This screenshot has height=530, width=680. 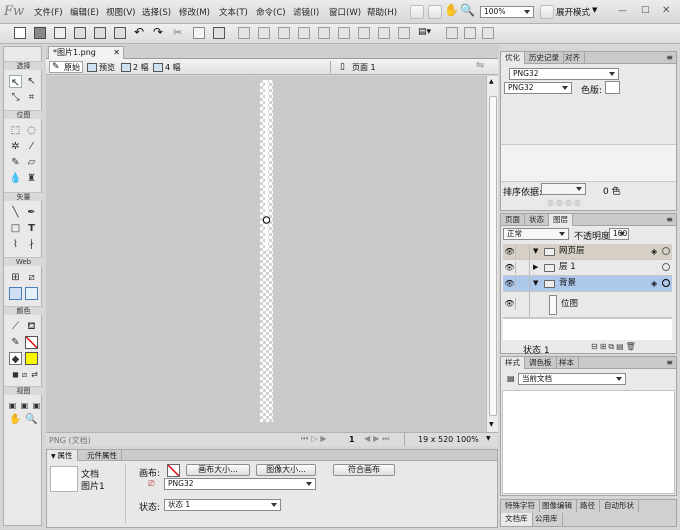 I want to click on split-icon, so click(x=304, y=33).